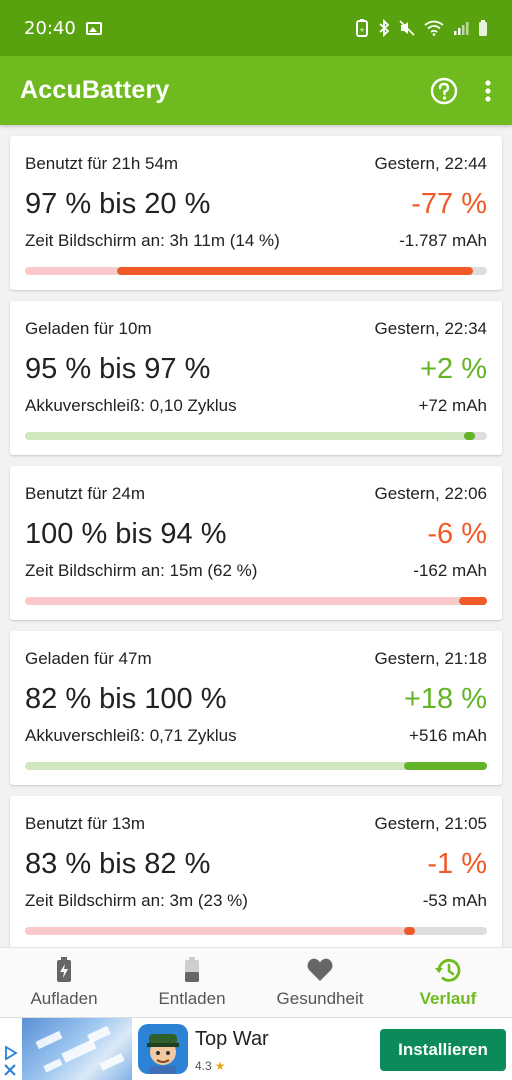  Describe the element at coordinates (443, 240) in the screenshot. I see `session-mah: -1.787 mAh` at that location.